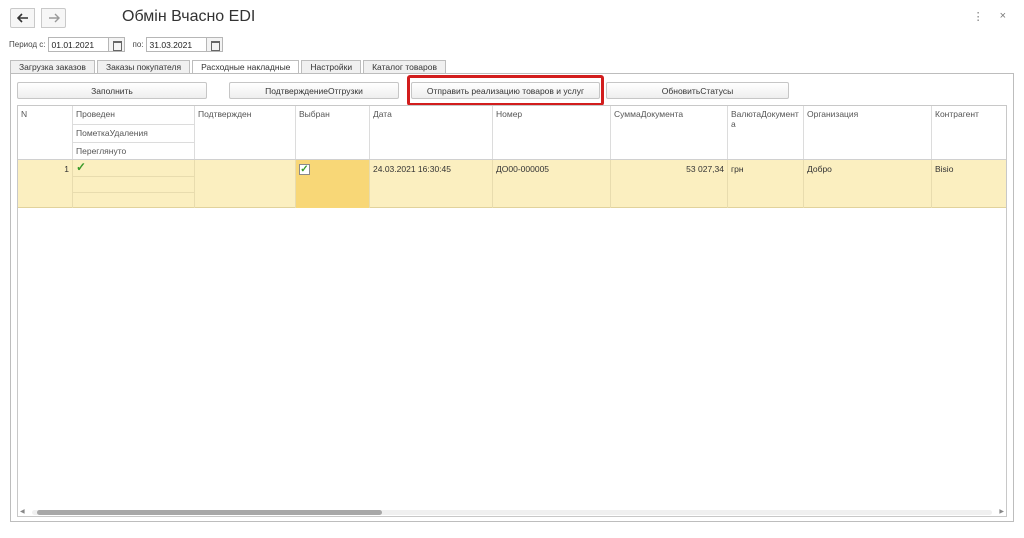  I want to click on back-button, so click(22, 18).